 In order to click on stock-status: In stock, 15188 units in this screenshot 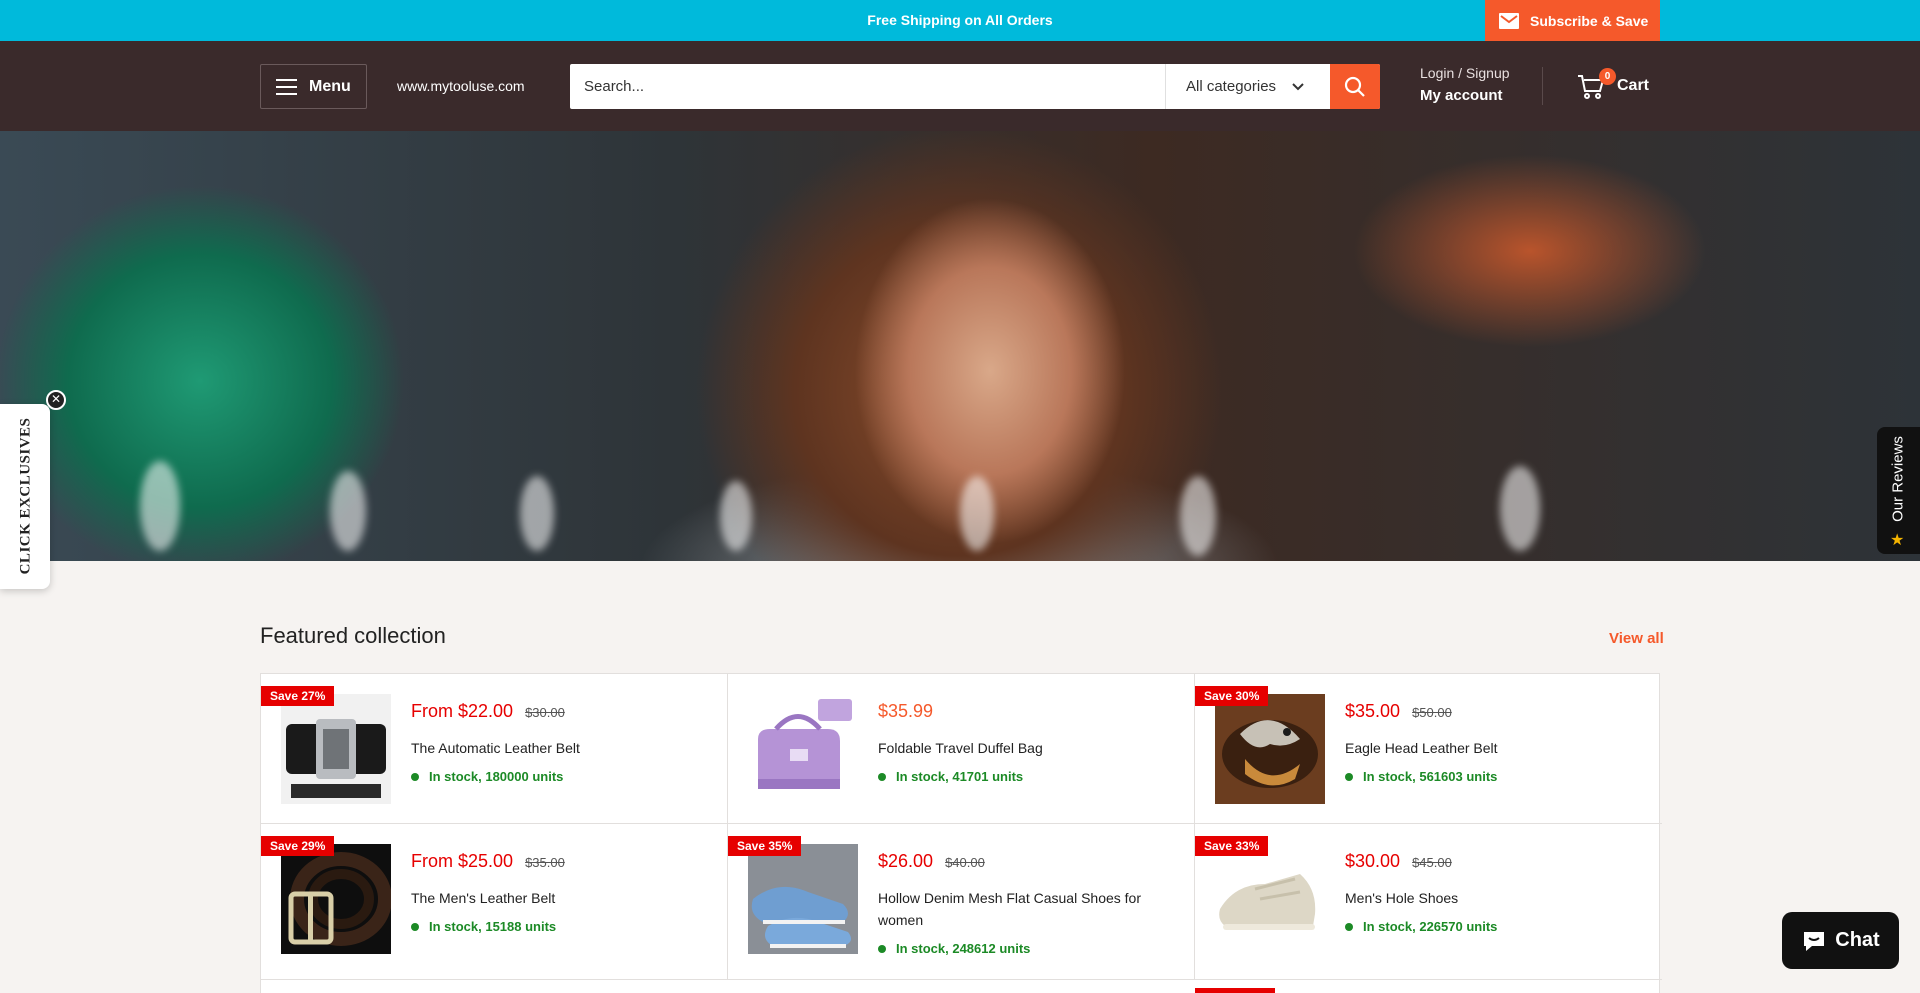, I will do `click(483, 926)`.